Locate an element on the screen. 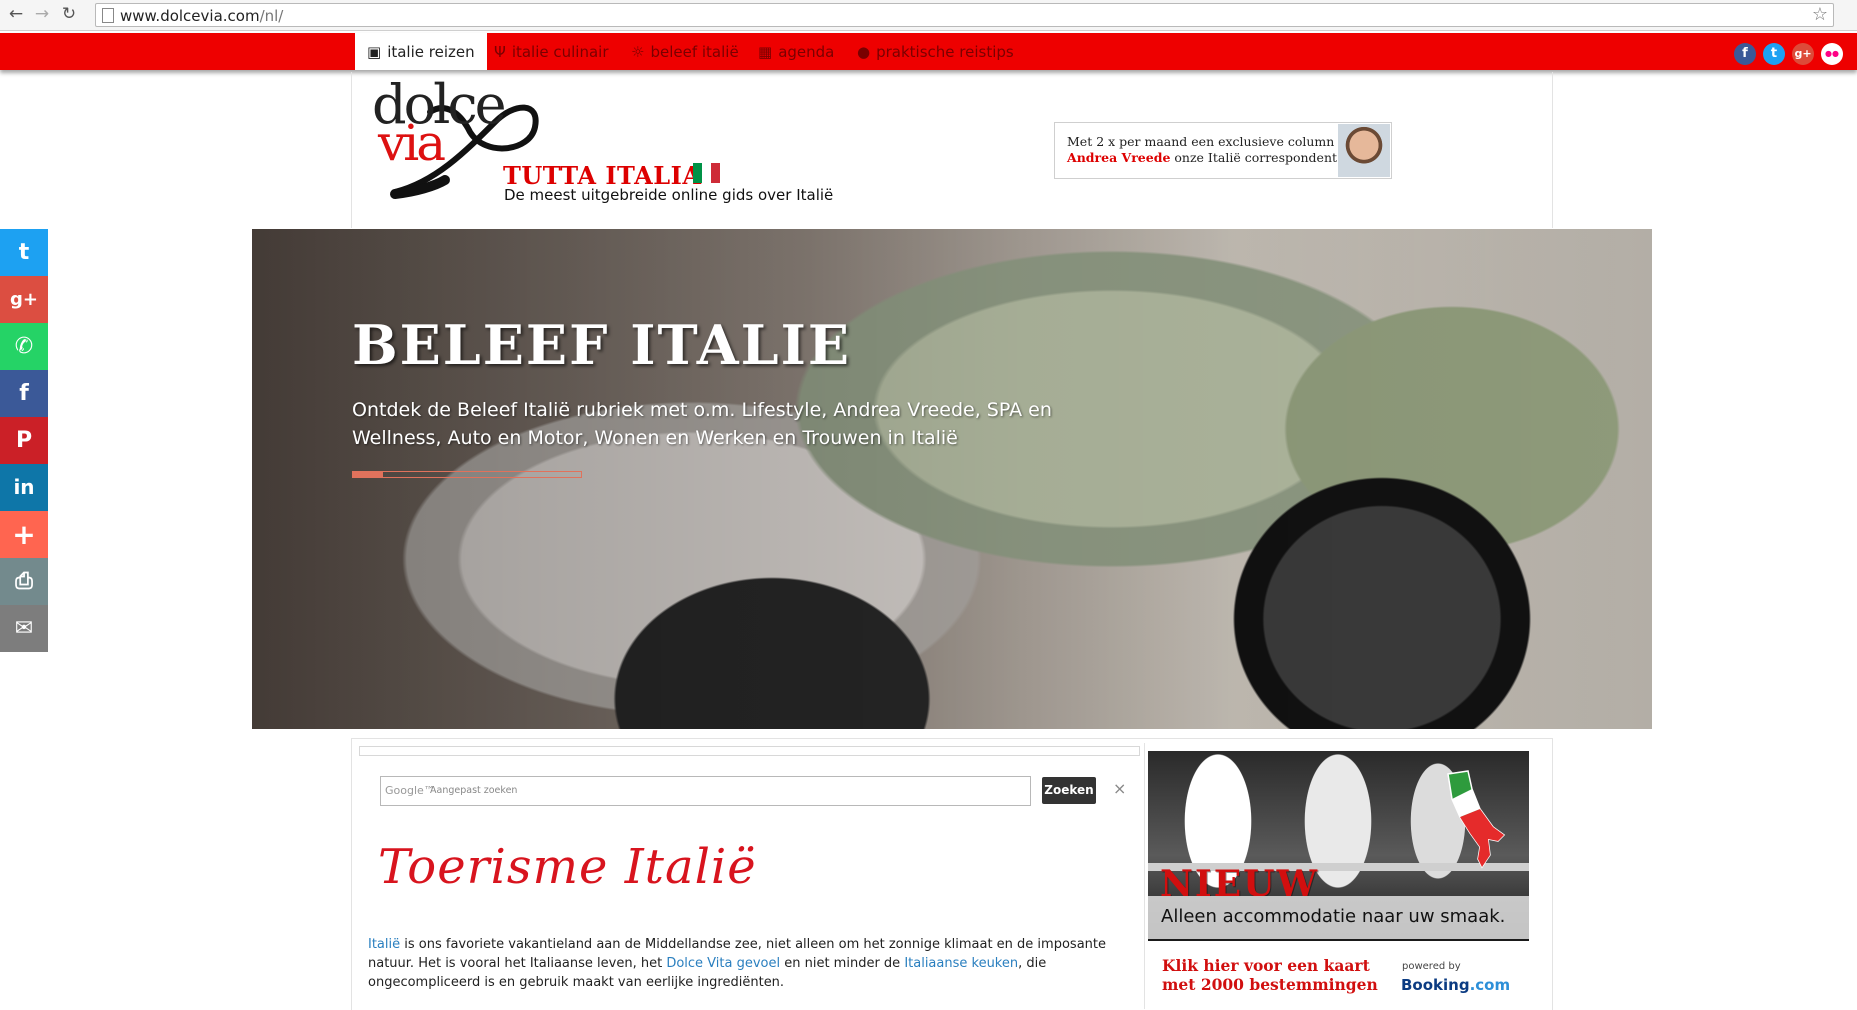 The image size is (1857, 1010). browser-toolbar: ← → ↻ www.dolcevia.com/nl/ ☆ is located at coordinates (928, 15).